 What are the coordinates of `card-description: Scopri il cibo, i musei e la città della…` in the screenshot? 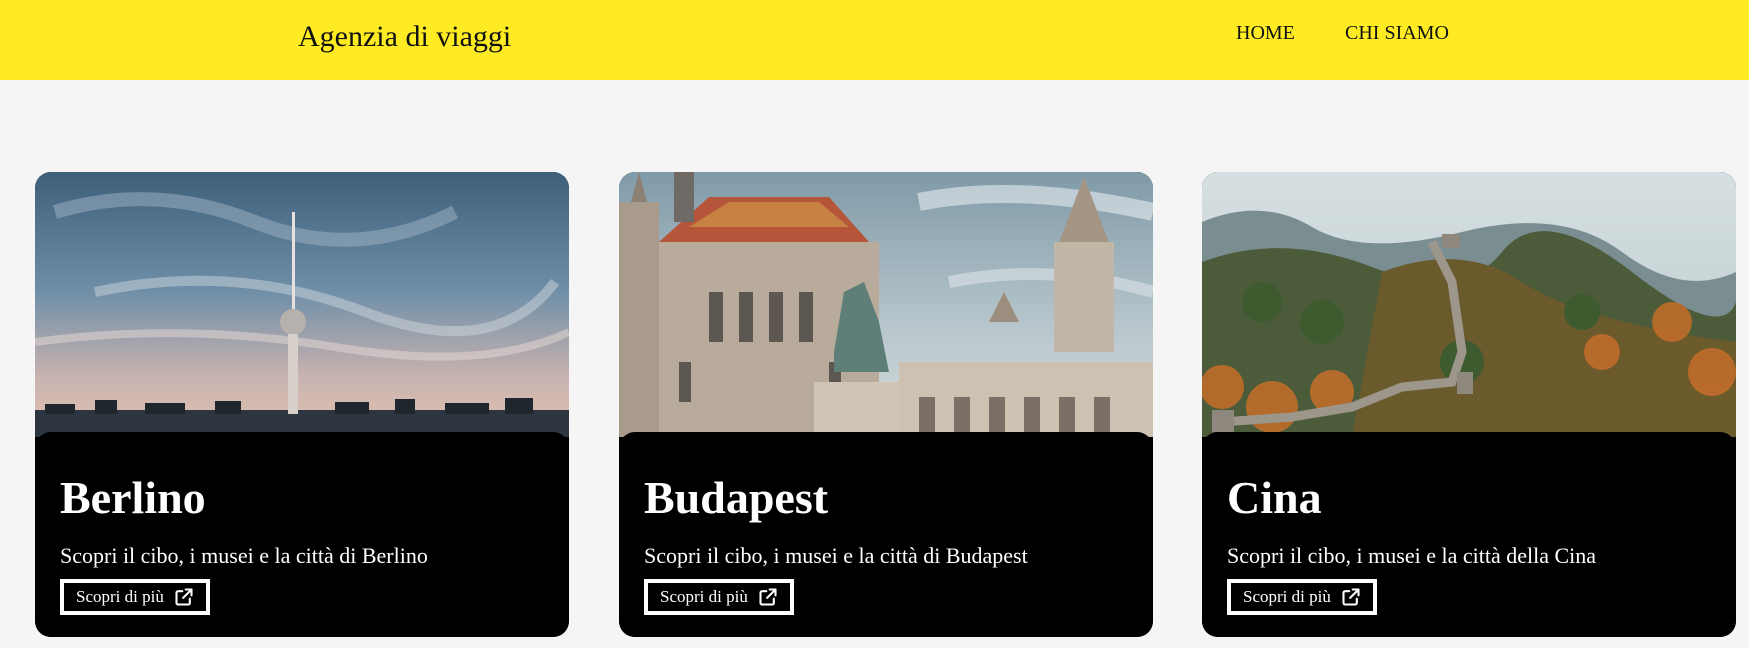 It's located at (1412, 555).